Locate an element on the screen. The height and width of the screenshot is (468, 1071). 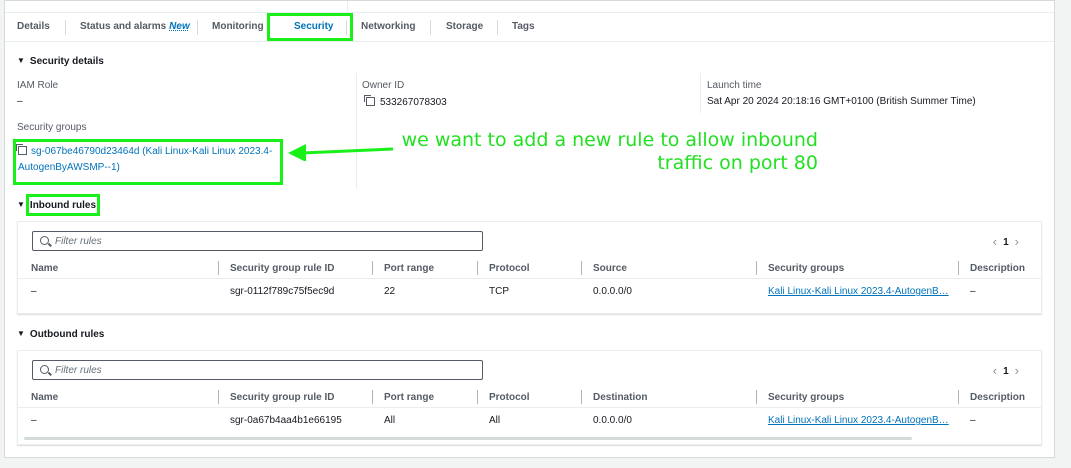
tab-details: Details is located at coordinates (33, 26).